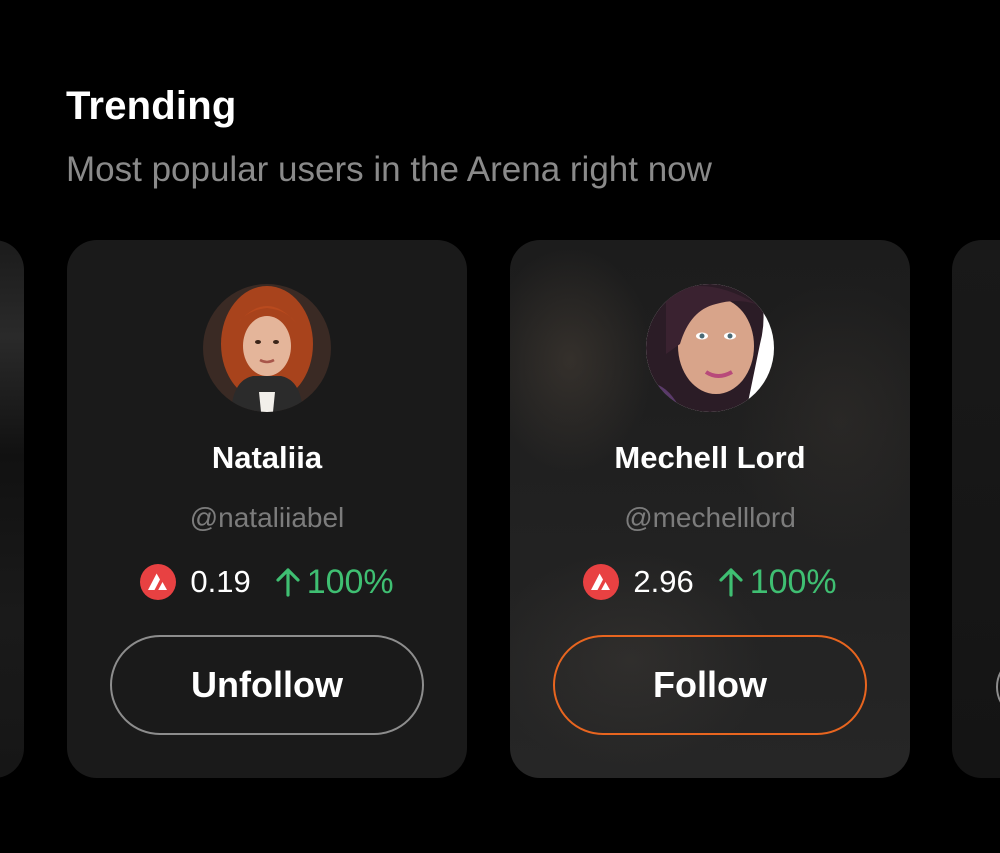 The width and height of the screenshot is (1000, 853). What do you see at coordinates (710, 457) in the screenshot?
I see `user-name: Mechell Lord` at bounding box center [710, 457].